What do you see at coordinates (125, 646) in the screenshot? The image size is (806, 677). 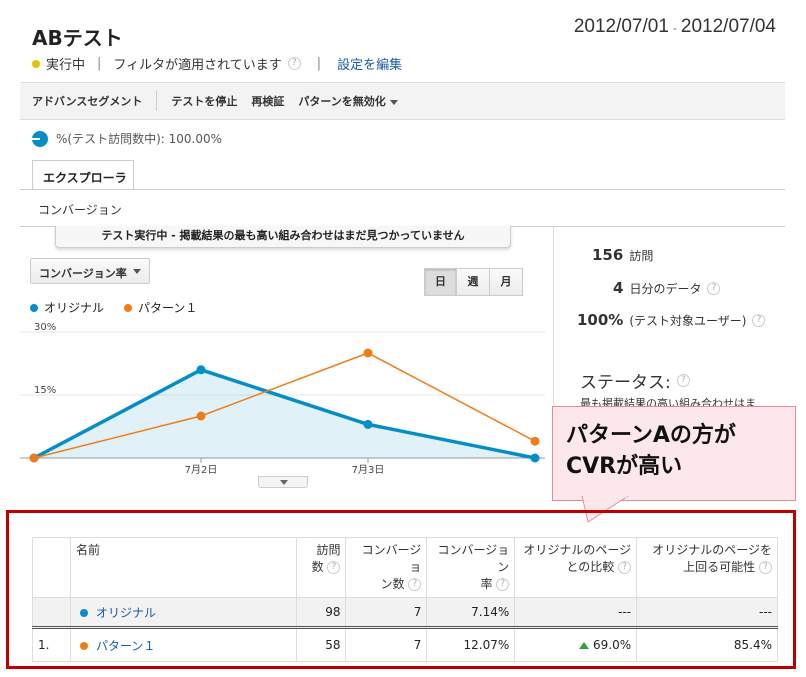 I see `pattern1-link: パターン１` at bounding box center [125, 646].